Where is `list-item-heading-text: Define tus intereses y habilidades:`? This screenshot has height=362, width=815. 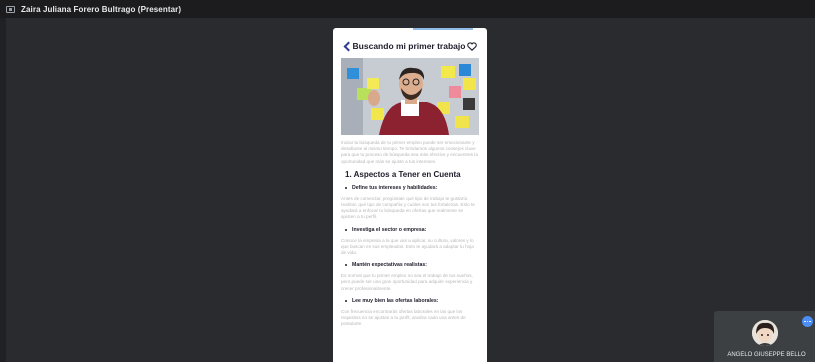
list-item-heading-text: Define tus intereses y habilidades: is located at coordinates (395, 187).